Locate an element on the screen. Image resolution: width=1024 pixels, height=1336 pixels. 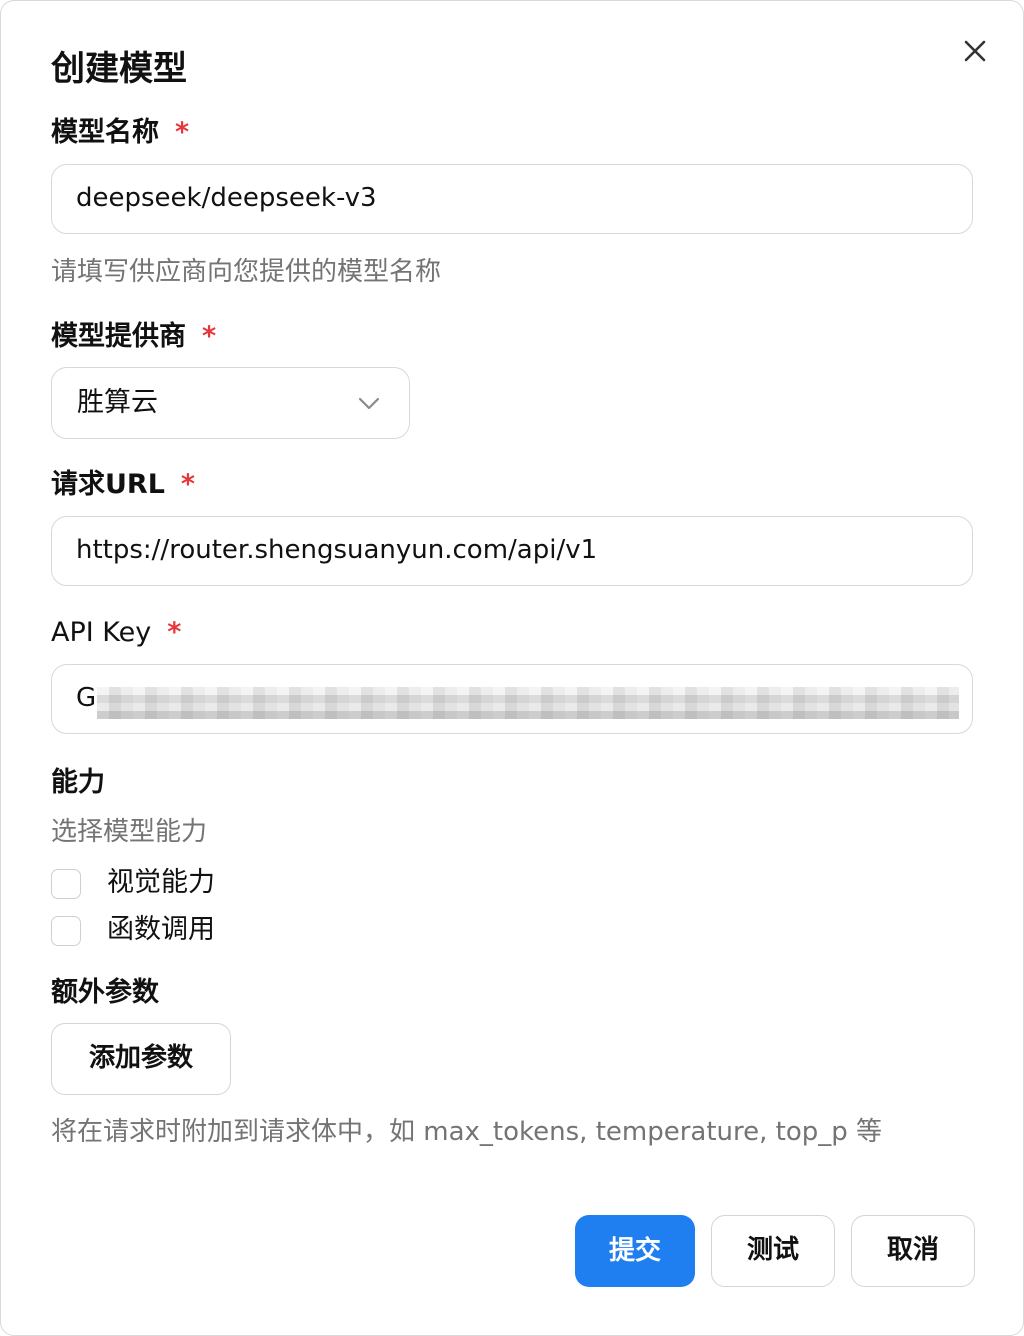
capabilities-hint: 选择模型能力 is located at coordinates (129, 832).